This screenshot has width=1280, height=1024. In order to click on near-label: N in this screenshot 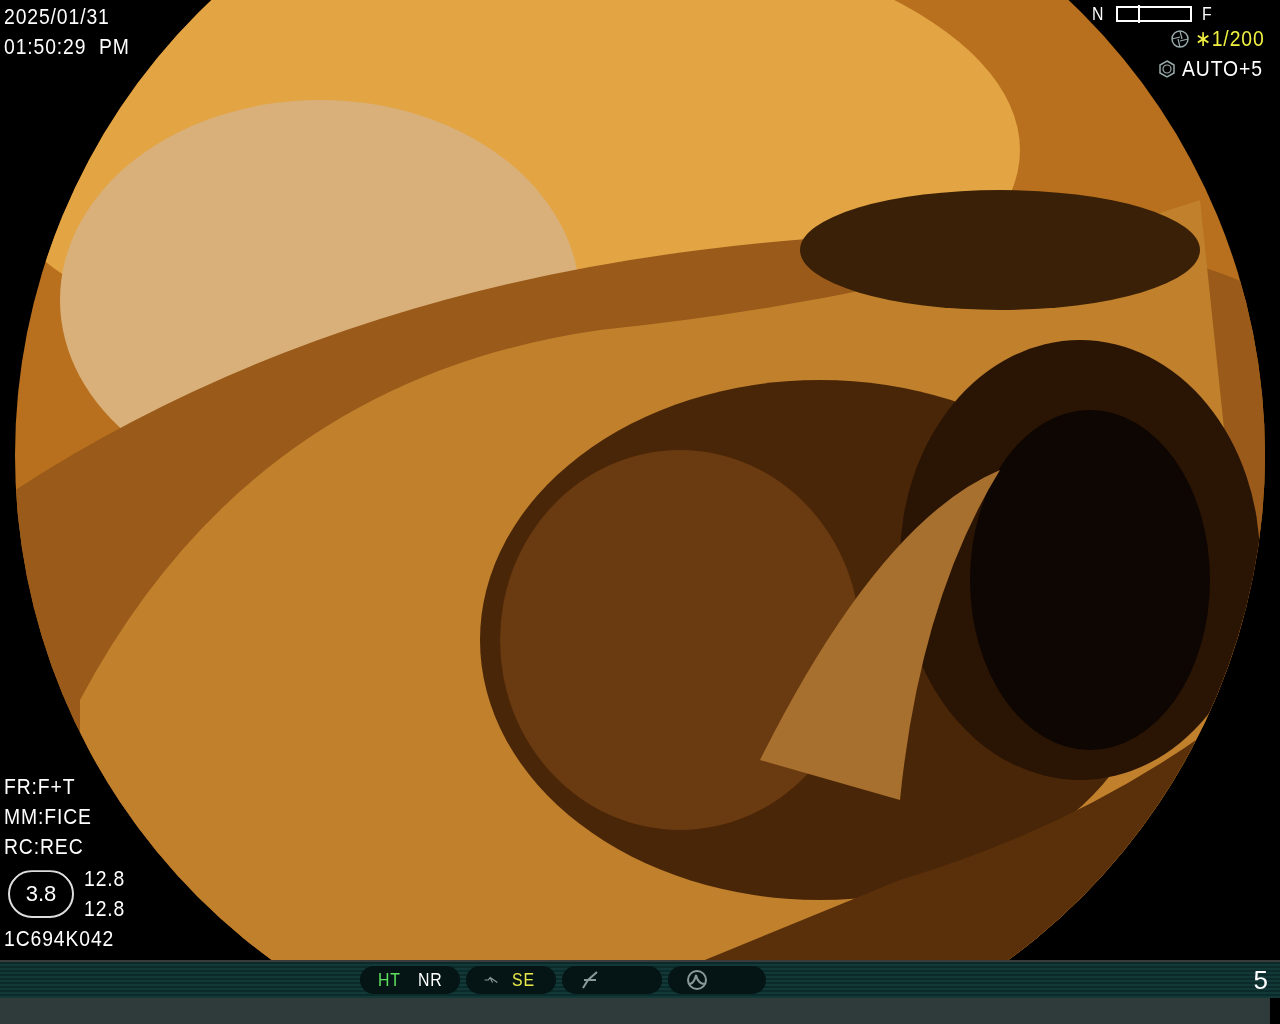, I will do `click(1098, 14)`.